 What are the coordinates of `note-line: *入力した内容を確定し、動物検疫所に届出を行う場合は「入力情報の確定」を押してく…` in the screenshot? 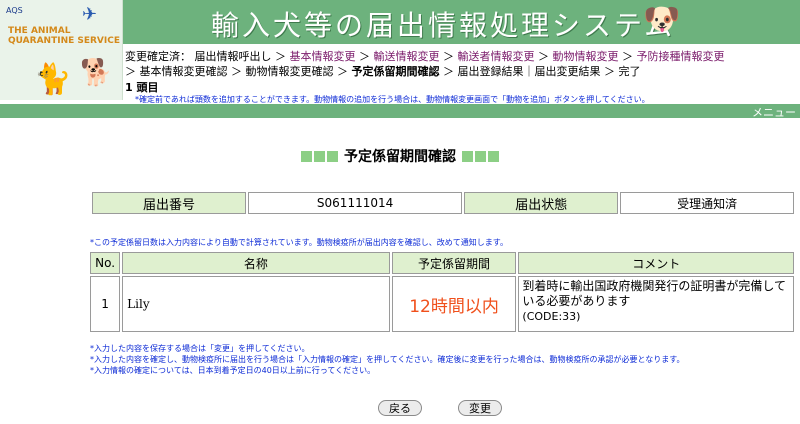 It's located at (387, 359).